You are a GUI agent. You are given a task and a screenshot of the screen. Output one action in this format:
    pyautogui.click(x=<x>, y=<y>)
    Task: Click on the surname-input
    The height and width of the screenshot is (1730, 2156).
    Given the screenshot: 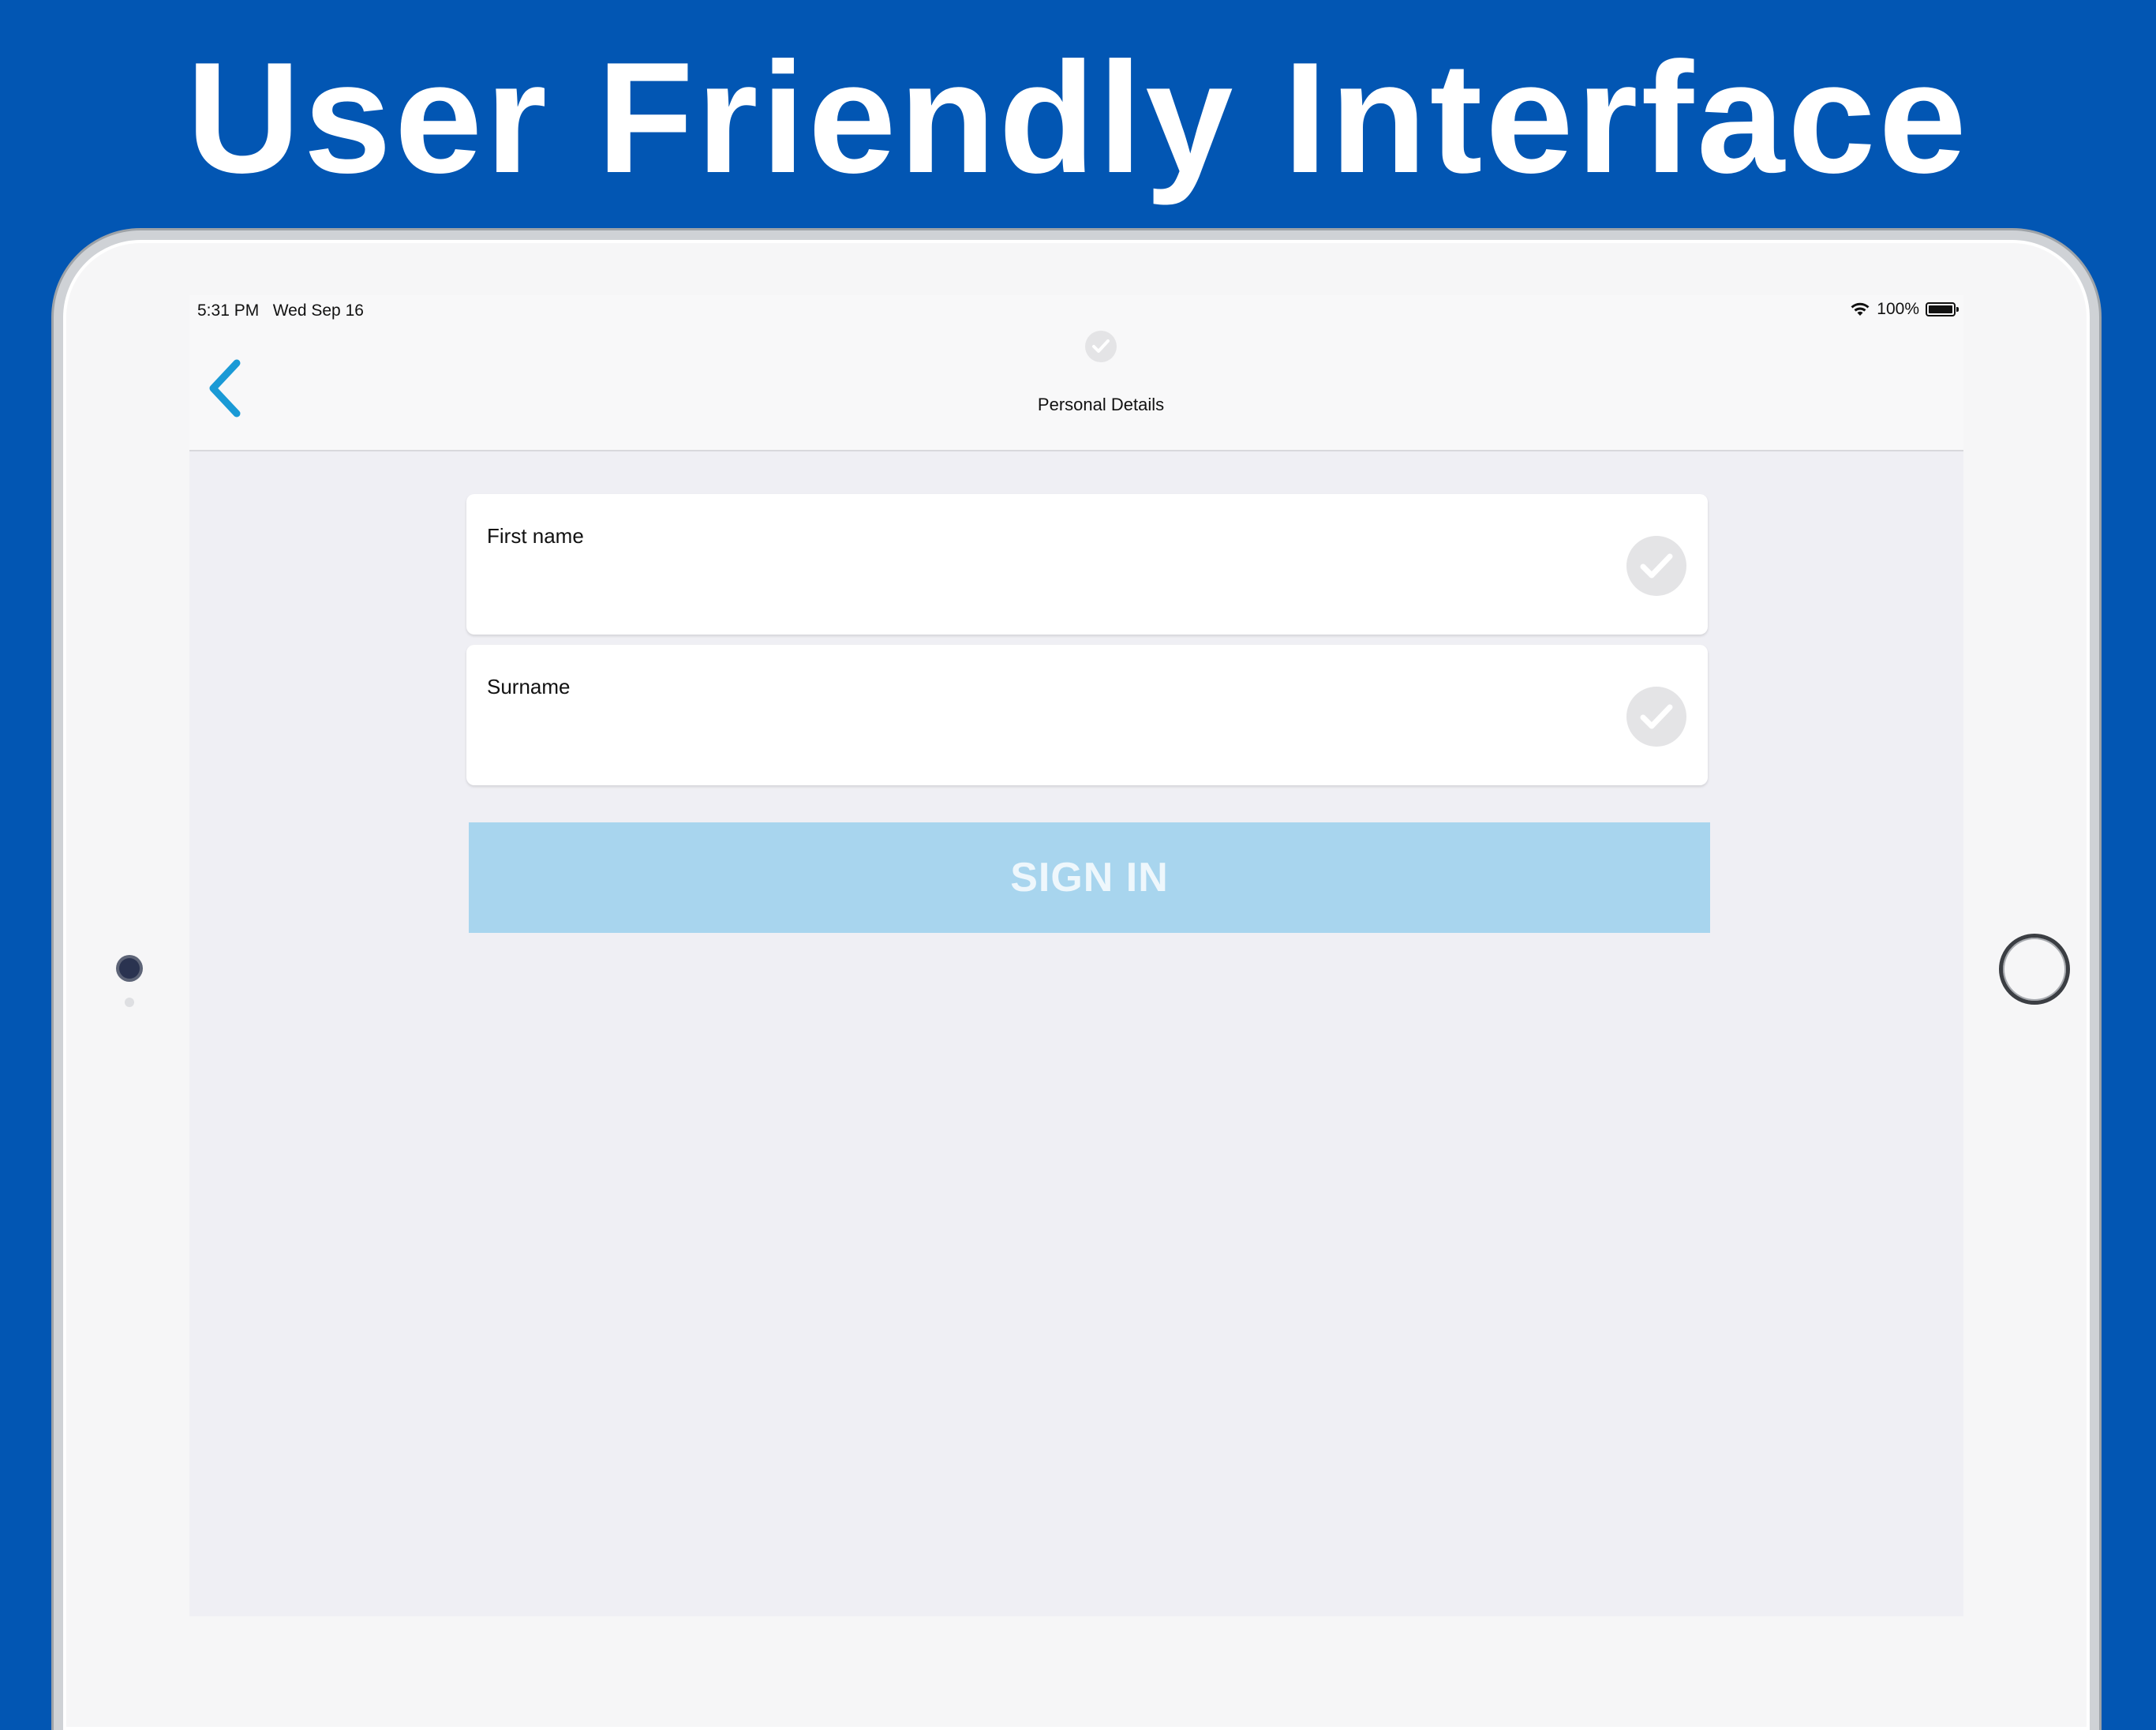 What is the action you would take?
    pyautogui.click(x=1047, y=738)
    